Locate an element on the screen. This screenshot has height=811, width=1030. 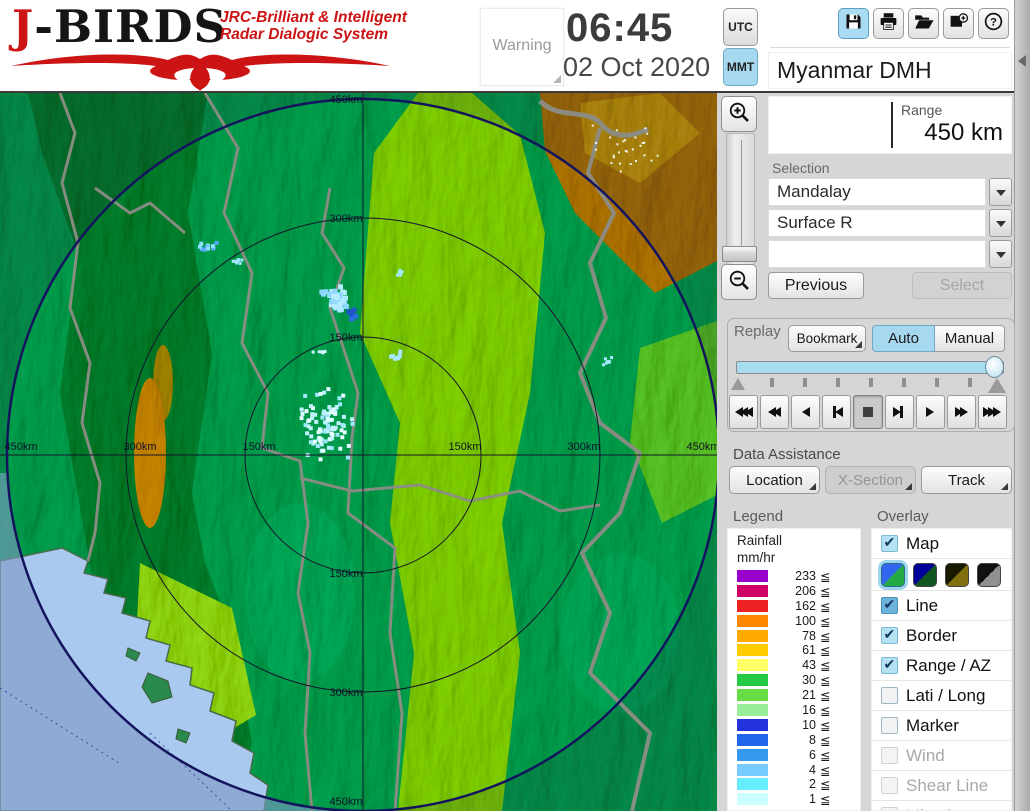
overlay-item-lati-long: Lati / Long is located at coordinates (941, 696).